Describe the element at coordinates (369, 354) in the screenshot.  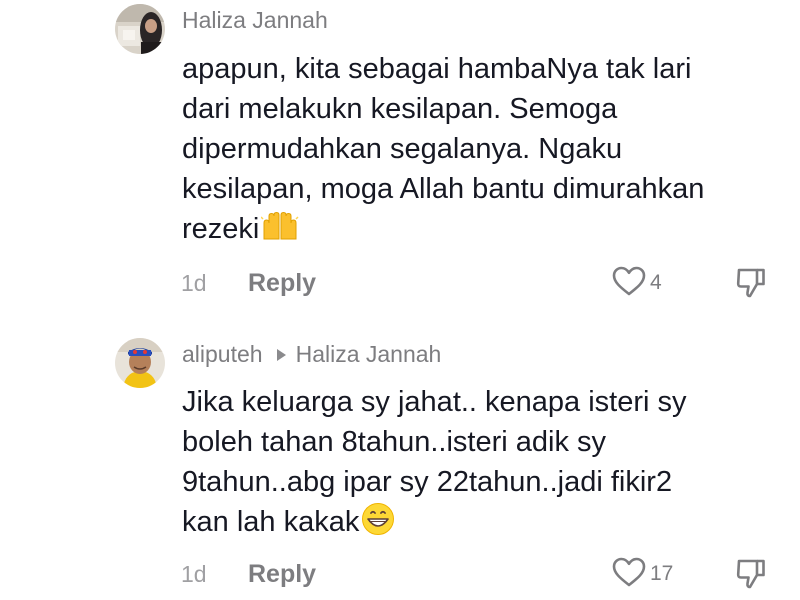
I see `reply-to-name: Haliza Jannah` at that location.